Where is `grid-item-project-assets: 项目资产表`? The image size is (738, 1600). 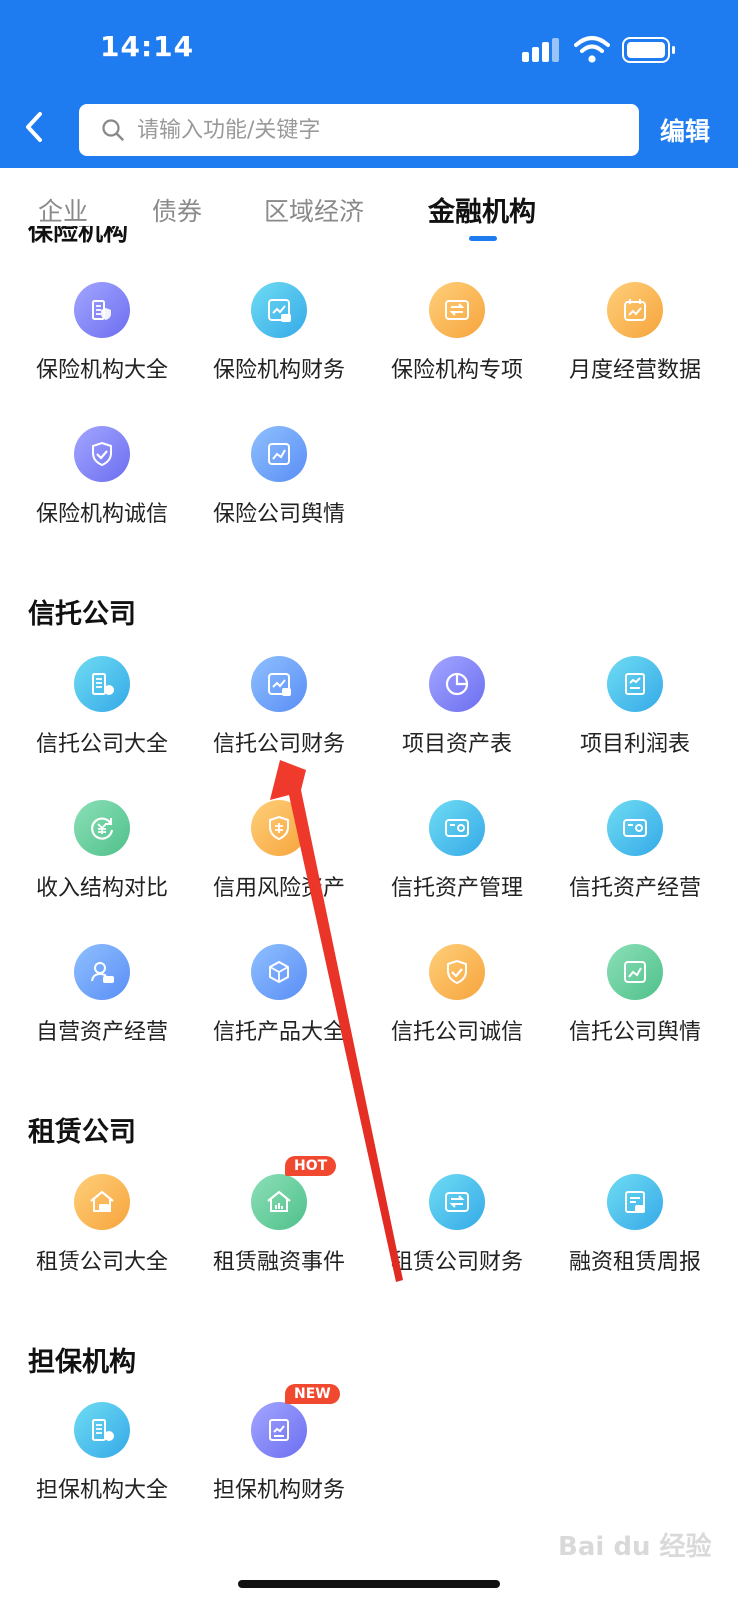 grid-item-project-assets: 项目资产表 is located at coordinates (457, 707).